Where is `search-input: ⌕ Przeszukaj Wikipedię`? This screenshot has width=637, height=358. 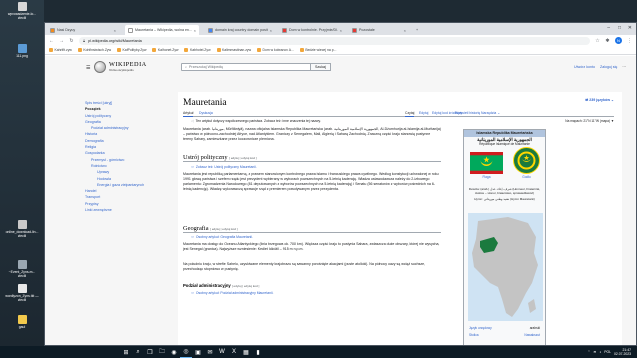 search-input: ⌕ Przeszukaj Wikipedię is located at coordinates (246, 67).